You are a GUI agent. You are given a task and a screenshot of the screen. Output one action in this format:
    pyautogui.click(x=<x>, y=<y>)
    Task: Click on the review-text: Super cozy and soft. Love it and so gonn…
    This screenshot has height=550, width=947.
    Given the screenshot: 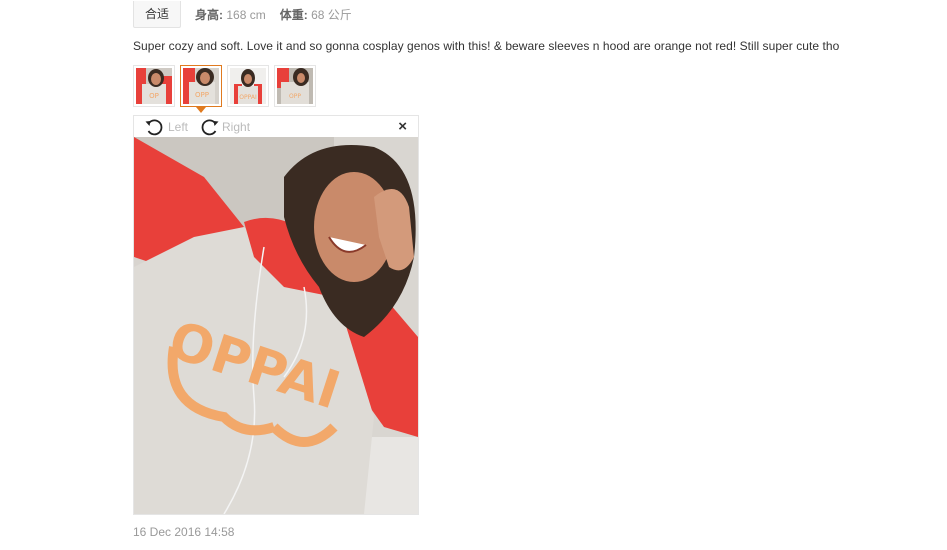 What is the action you would take?
    pyautogui.click(x=486, y=46)
    